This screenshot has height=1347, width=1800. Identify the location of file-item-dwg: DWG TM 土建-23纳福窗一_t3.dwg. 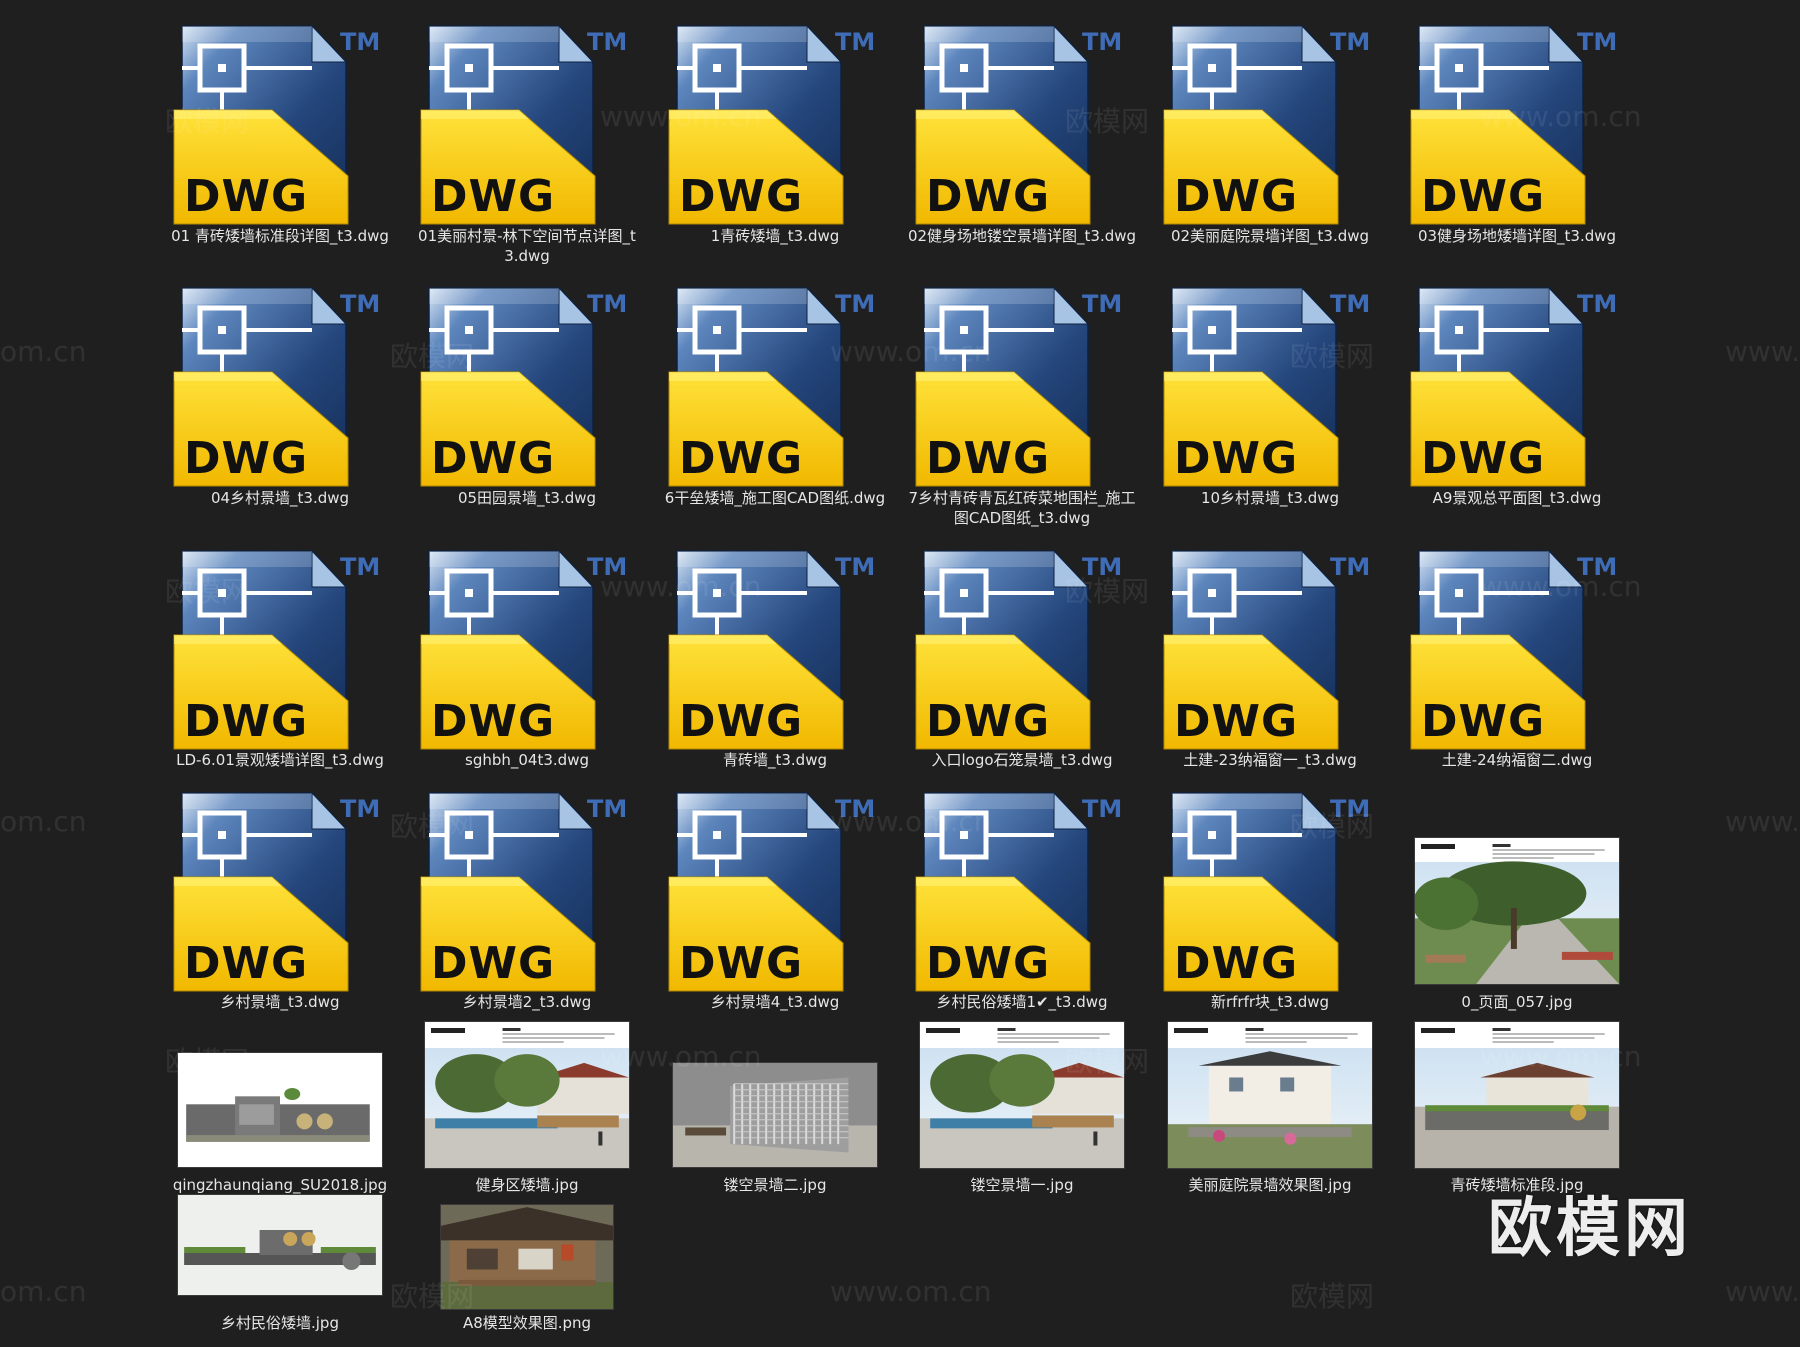
(1270, 656).